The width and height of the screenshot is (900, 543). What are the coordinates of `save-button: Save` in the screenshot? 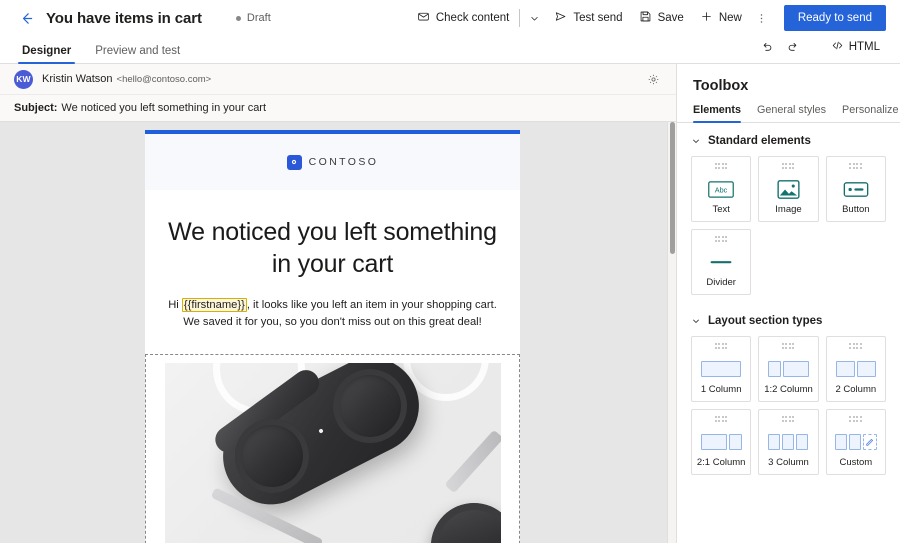 It's located at (661, 18).